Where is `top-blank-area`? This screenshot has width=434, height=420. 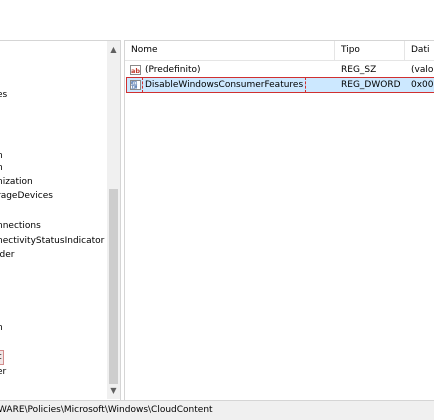
top-blank-area is located at coordinates (217, 20).